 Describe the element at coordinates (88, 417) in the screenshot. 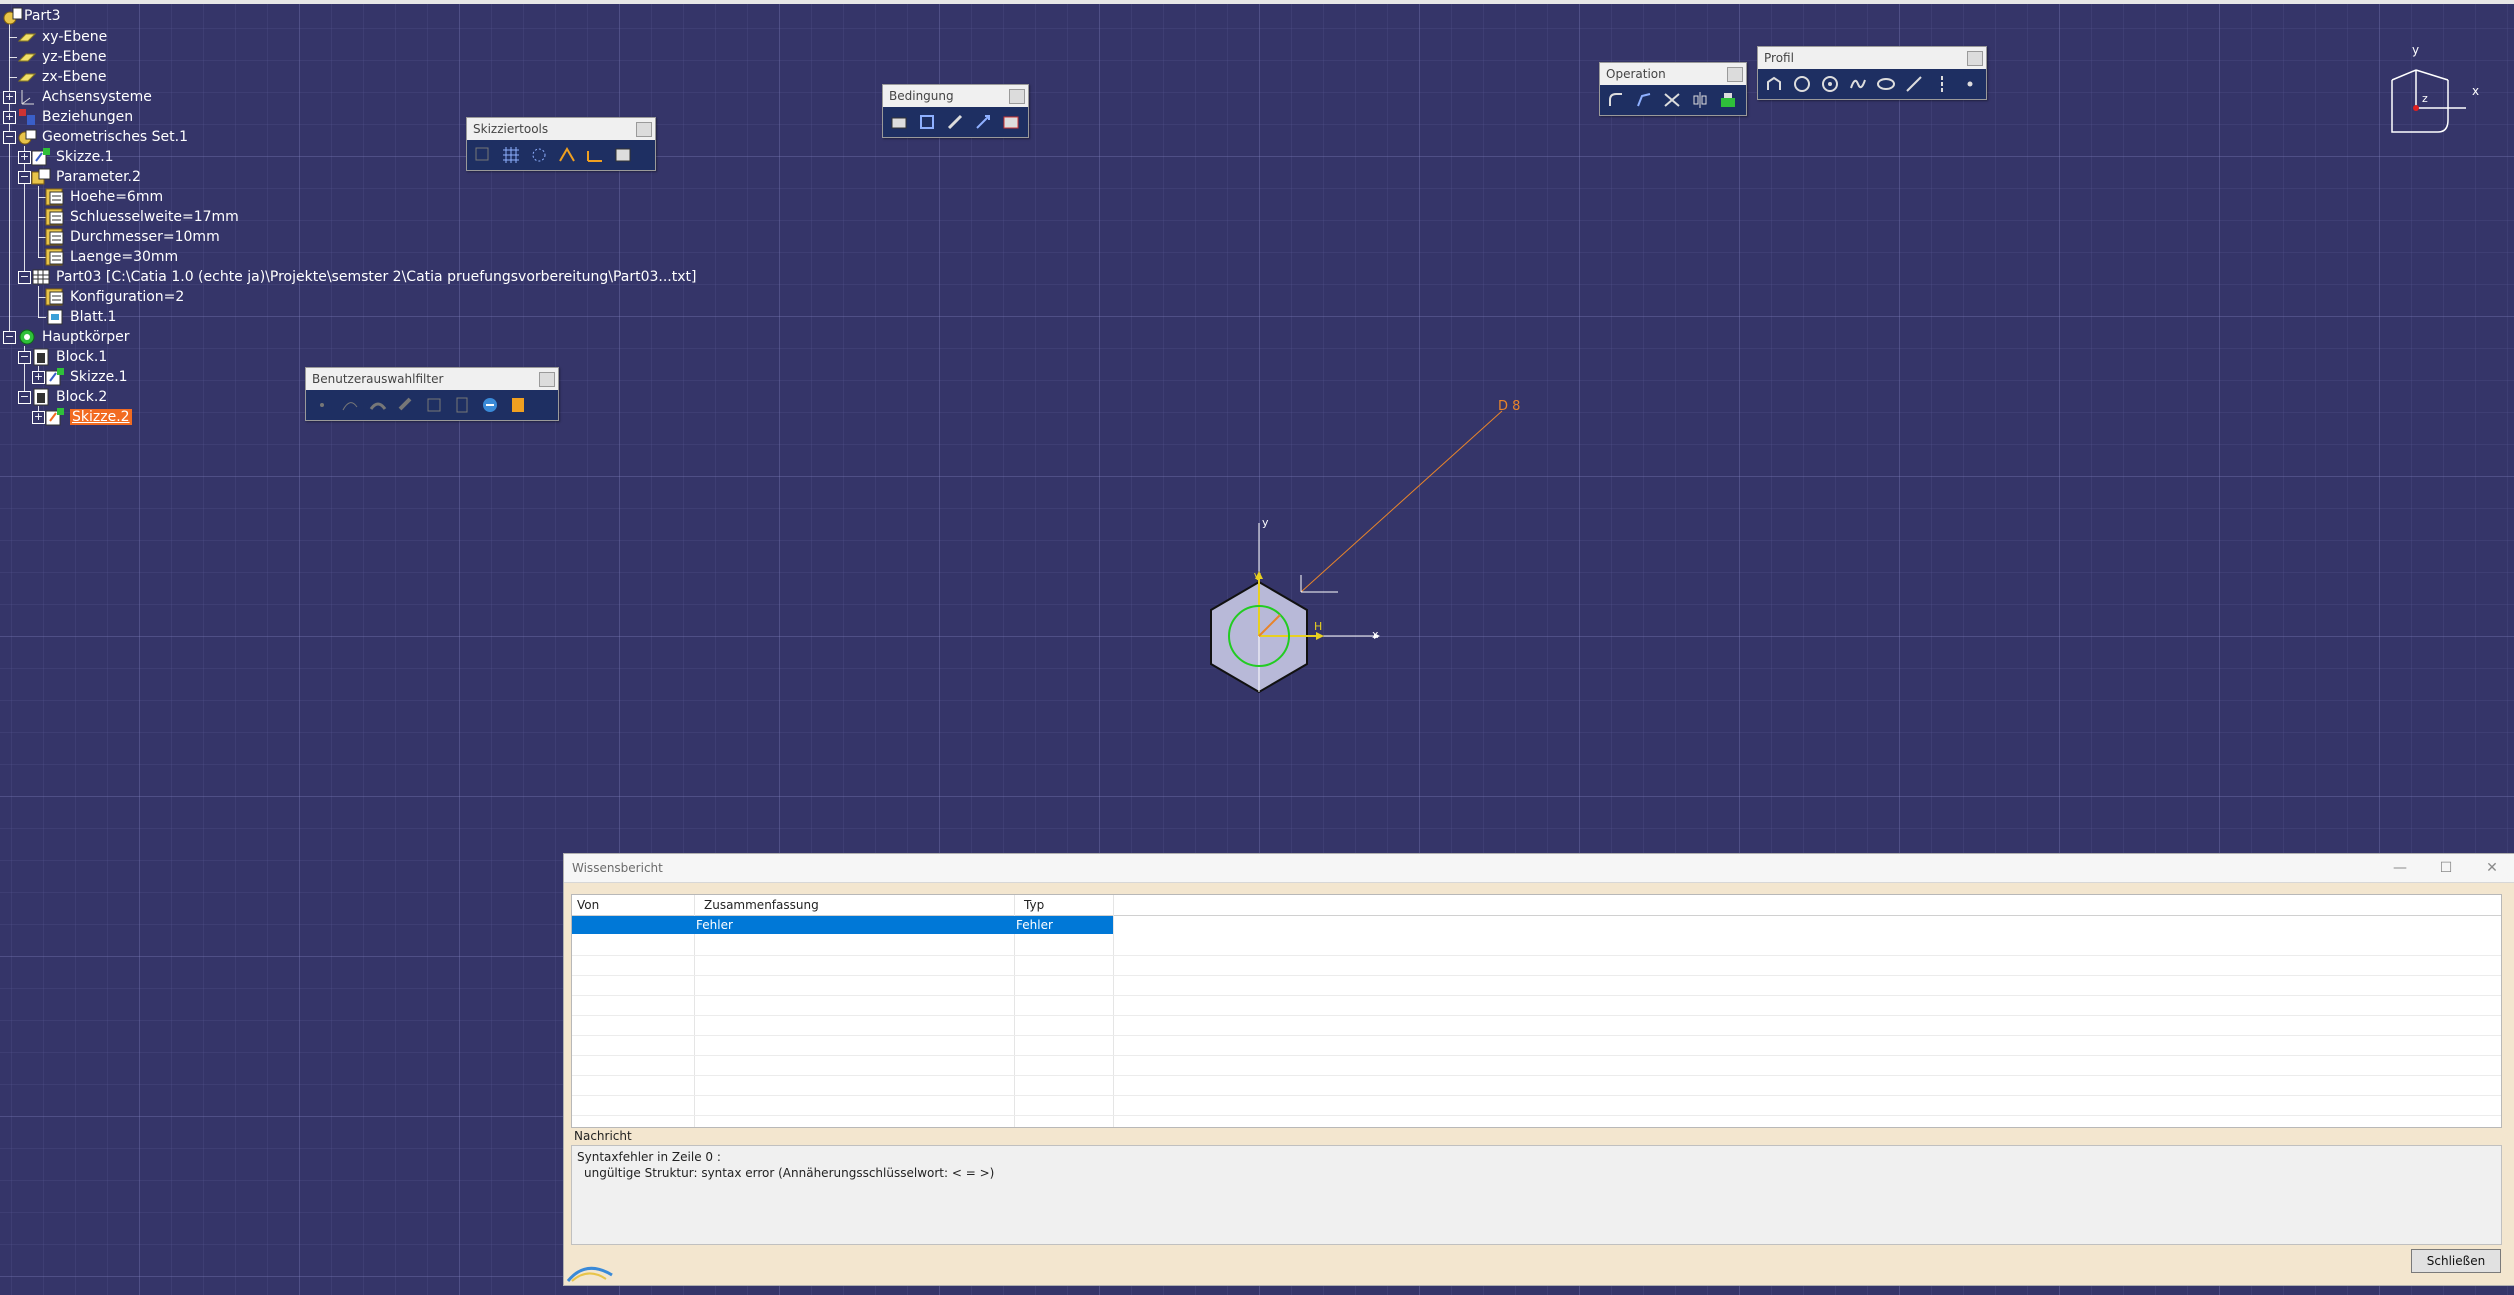

I see `tree-item-block2-skizze-2: Skizze.2` at that location.